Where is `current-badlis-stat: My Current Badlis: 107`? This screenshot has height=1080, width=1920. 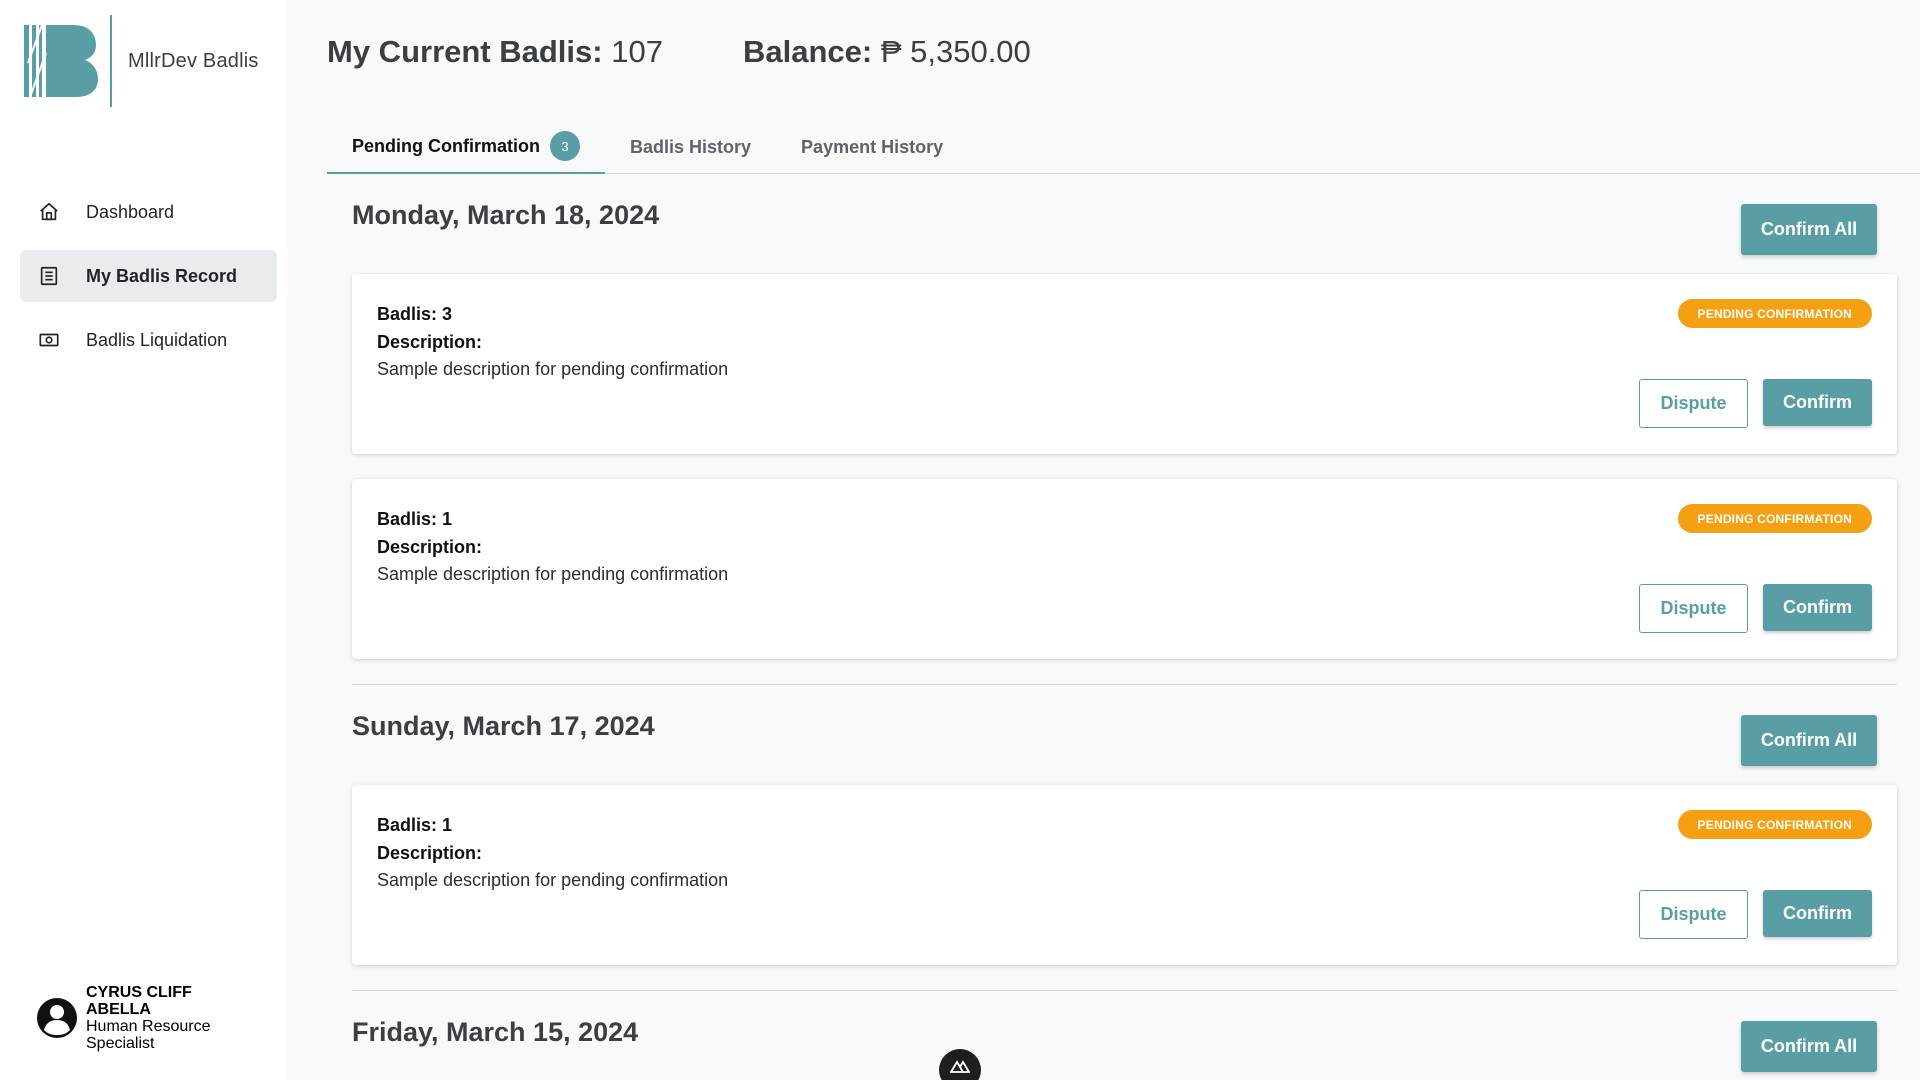 current-badlis-stat: My Current Badlis: 107 is located at coordinates (495, 52).